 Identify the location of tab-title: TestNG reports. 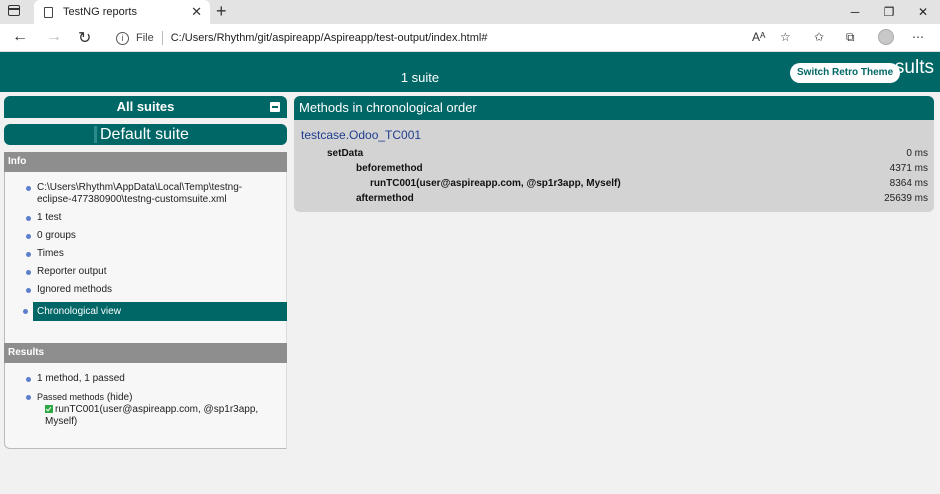
(100, 12).